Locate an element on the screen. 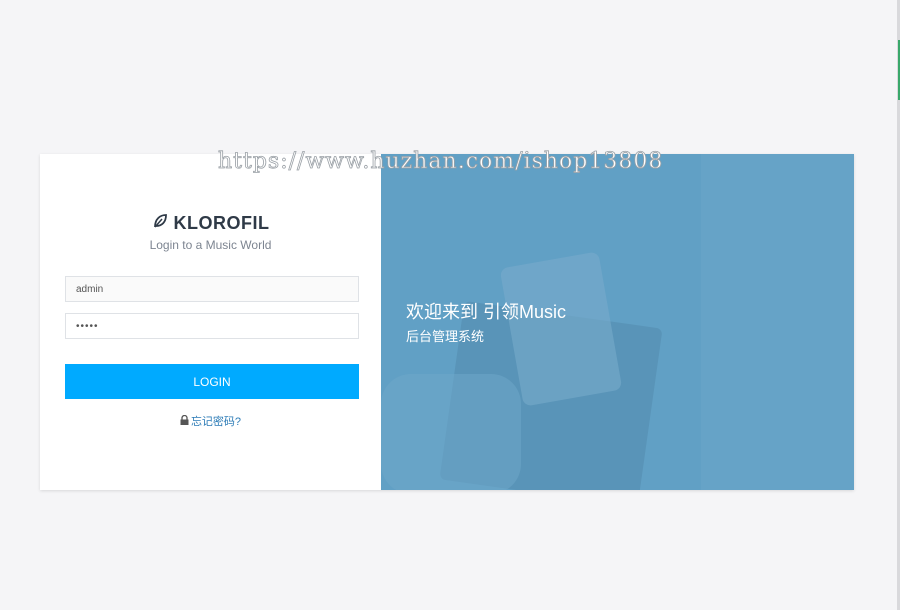 This screenshot has width=900, height=610. welcome-subtitle: 后台管理系统 is located at coordinates (445, 336).